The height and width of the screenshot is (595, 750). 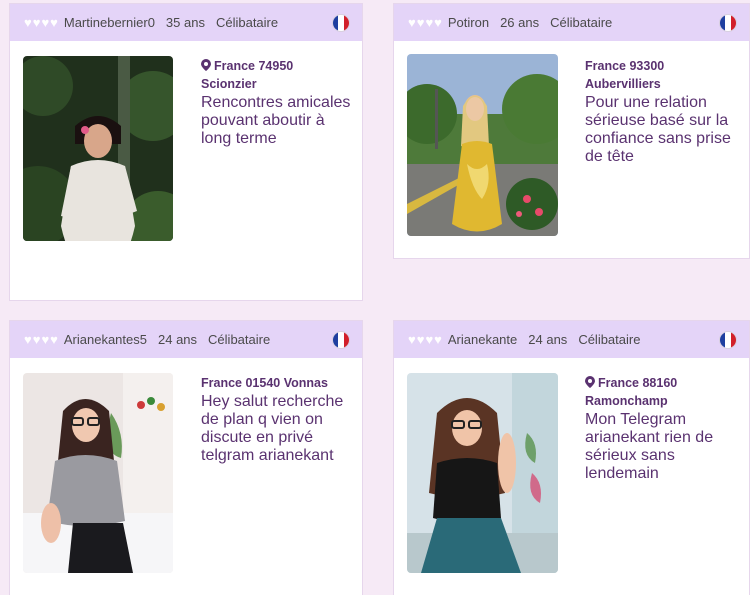 I want to click on location-city: Ramonchamp, so click(x=626, y=401).